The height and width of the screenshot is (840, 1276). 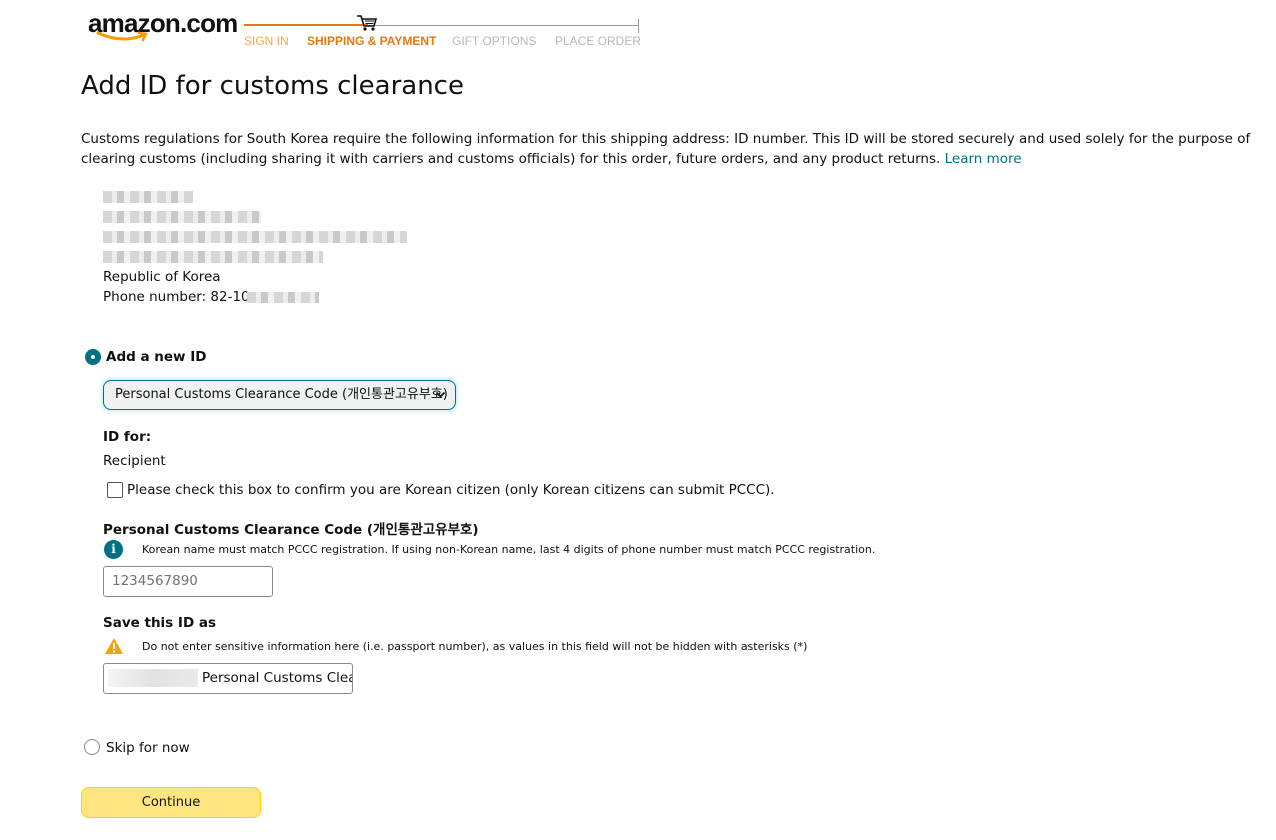 I want to click on save-as-value: Personal Customs Clear, so click(x=277, y=678).